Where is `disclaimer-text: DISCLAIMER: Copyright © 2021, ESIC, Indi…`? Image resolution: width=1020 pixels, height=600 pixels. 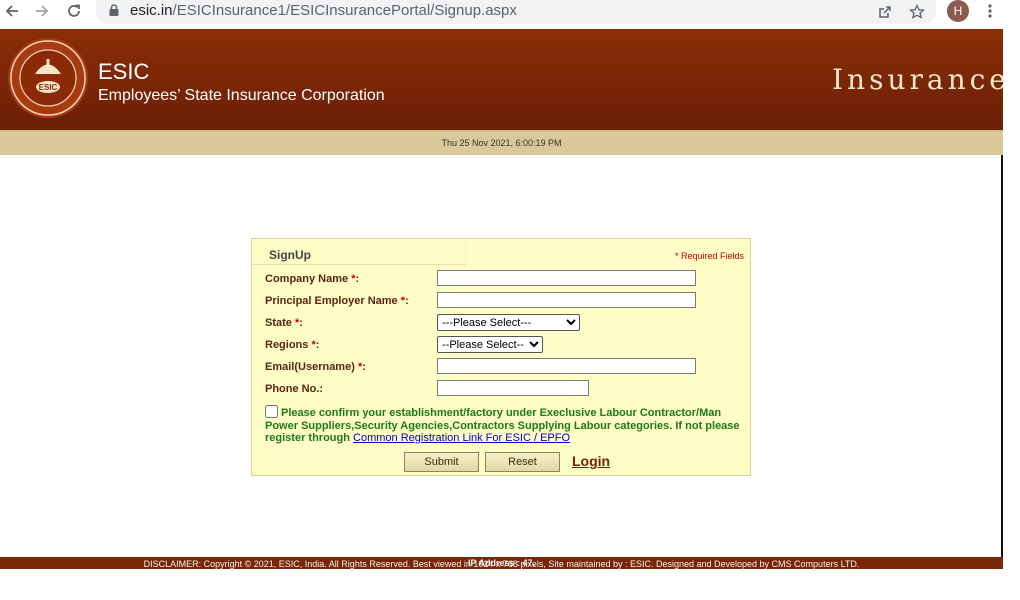
disclaimer-text: DISCLAIMER: Copyright © 2021, ESIC, Indi… is located at coordinates (501, 563).